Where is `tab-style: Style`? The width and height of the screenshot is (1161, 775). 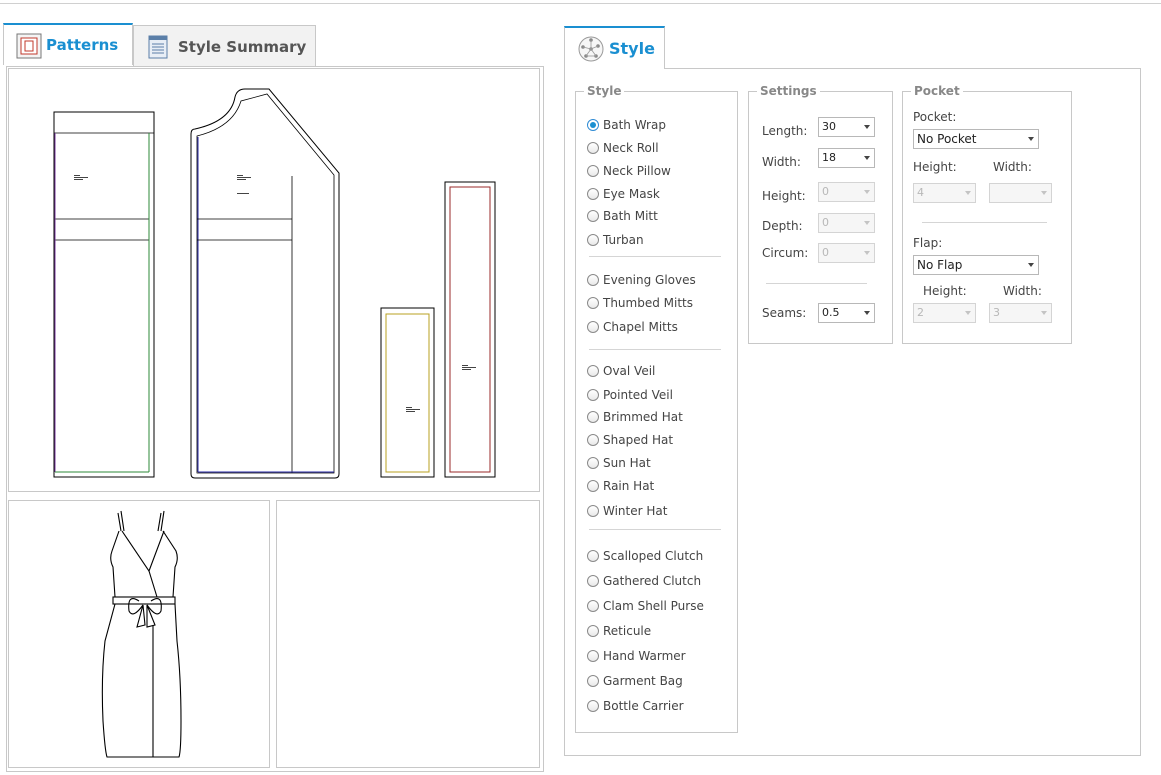 tab-style: Style is located at coordinates (614, 47).